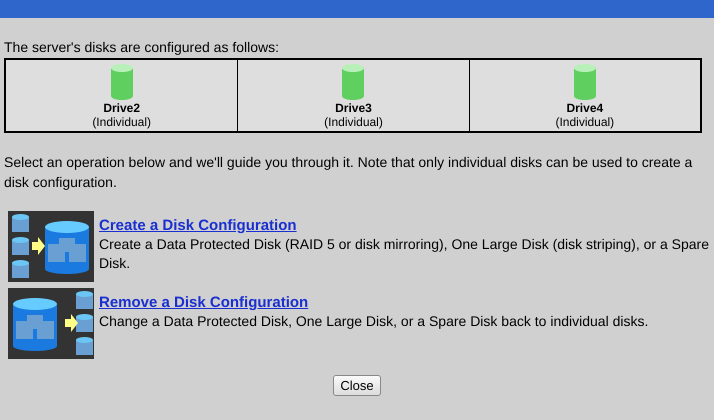  I want to click on drive-name: Drive3, so click(353, 108).